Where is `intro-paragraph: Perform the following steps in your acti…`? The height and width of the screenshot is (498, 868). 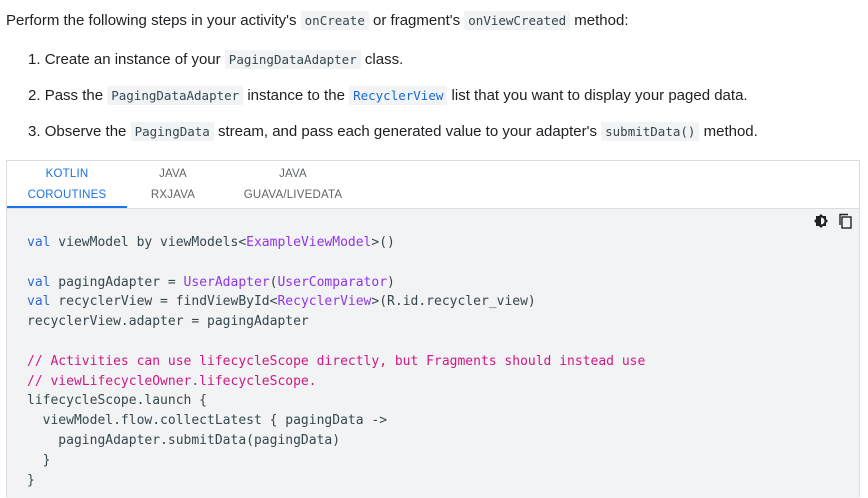 intro-paragraph: Perform the following steps in your acti… is located at coordinates (317, 21).